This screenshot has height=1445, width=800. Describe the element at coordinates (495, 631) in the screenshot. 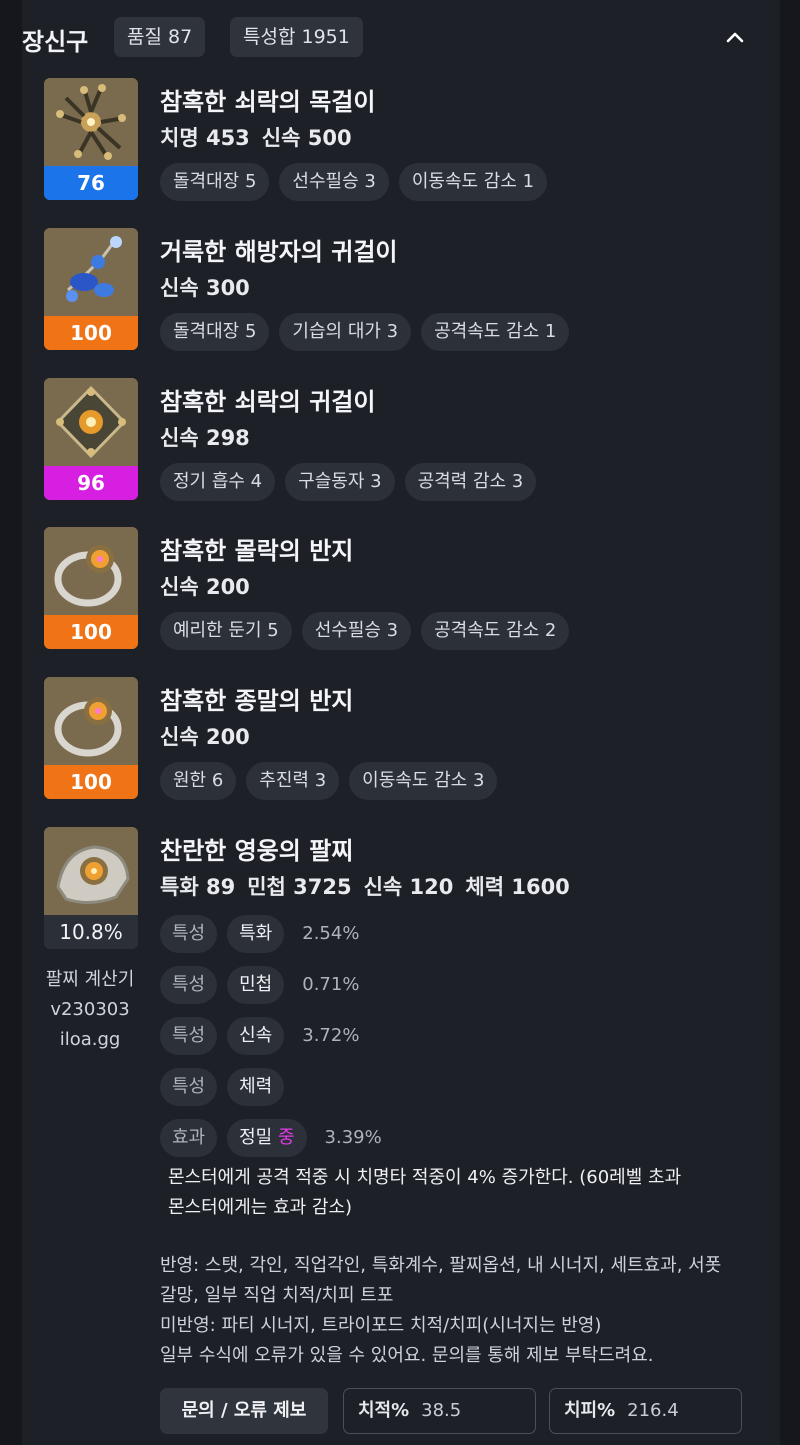

I see `engraving-chip: 공격속도 감소 2` at that location.